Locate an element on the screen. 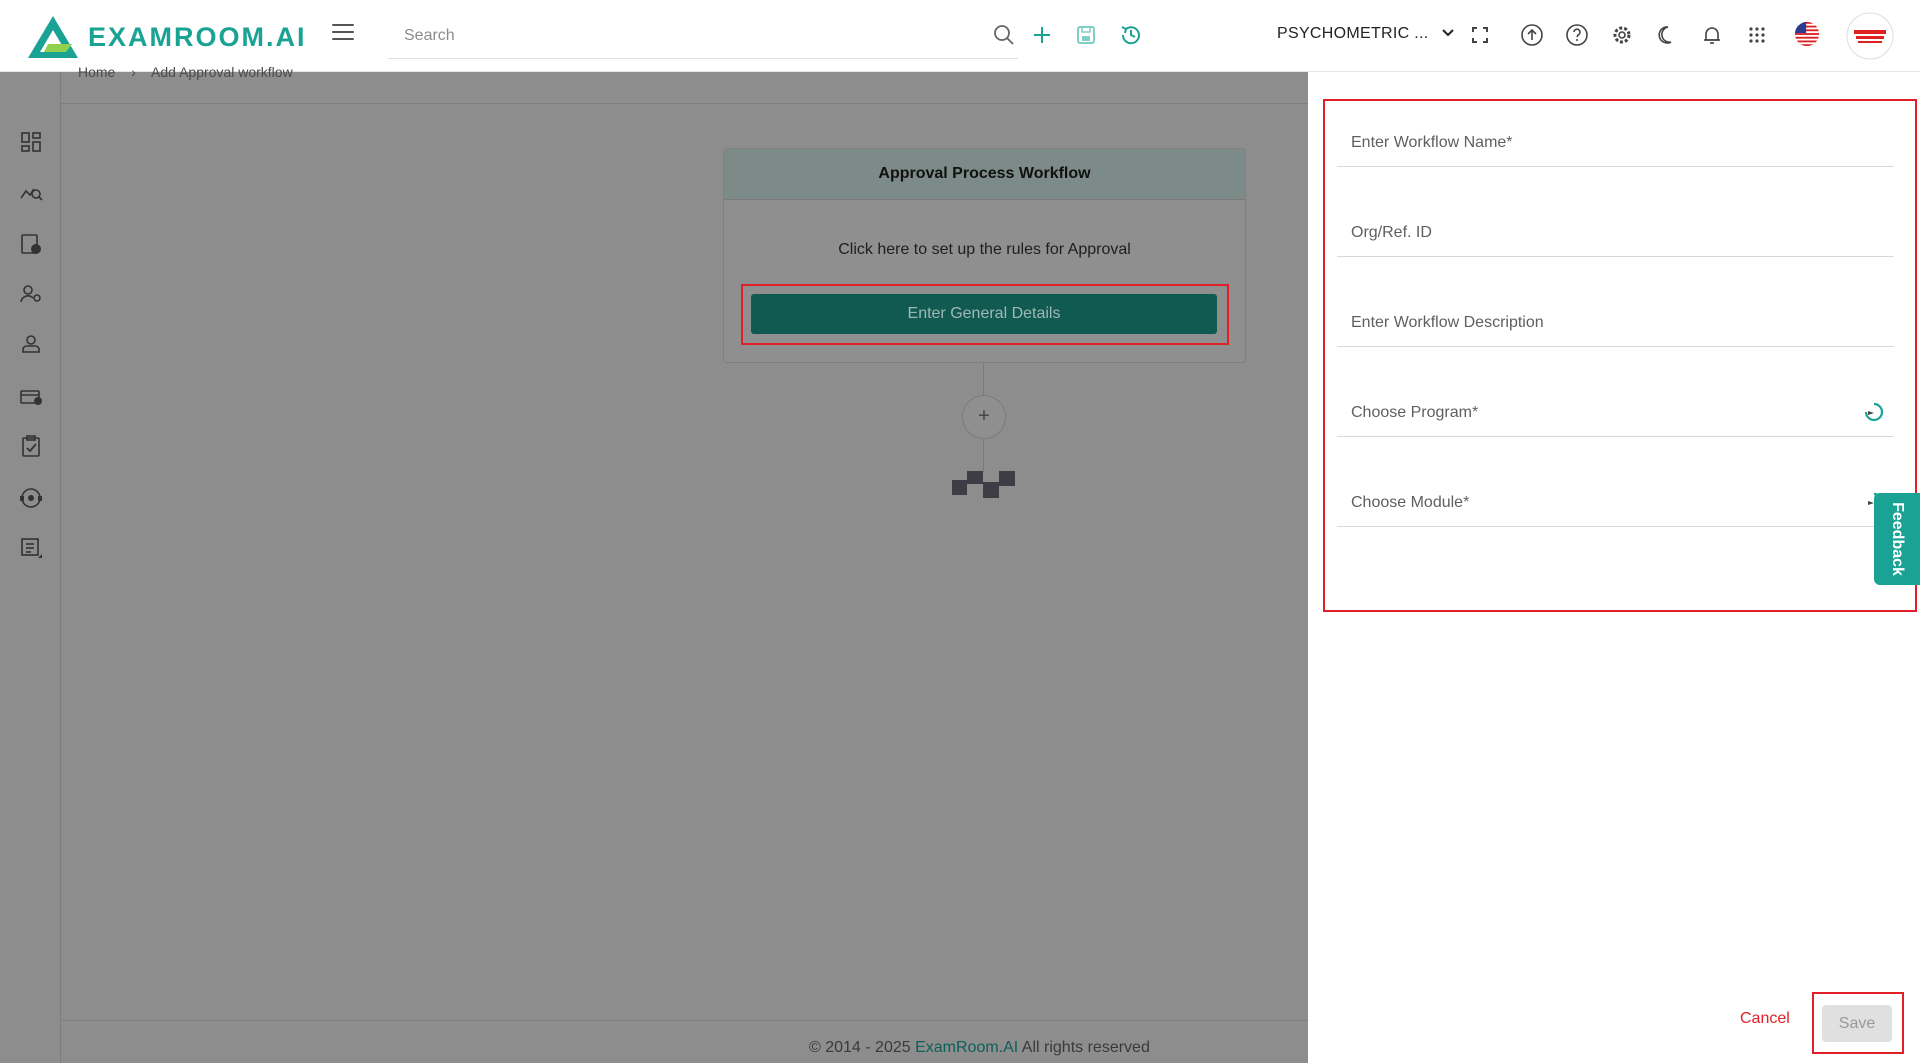  breadcrumb-current: Add Approval workflow is located at coordinates (222, 72).